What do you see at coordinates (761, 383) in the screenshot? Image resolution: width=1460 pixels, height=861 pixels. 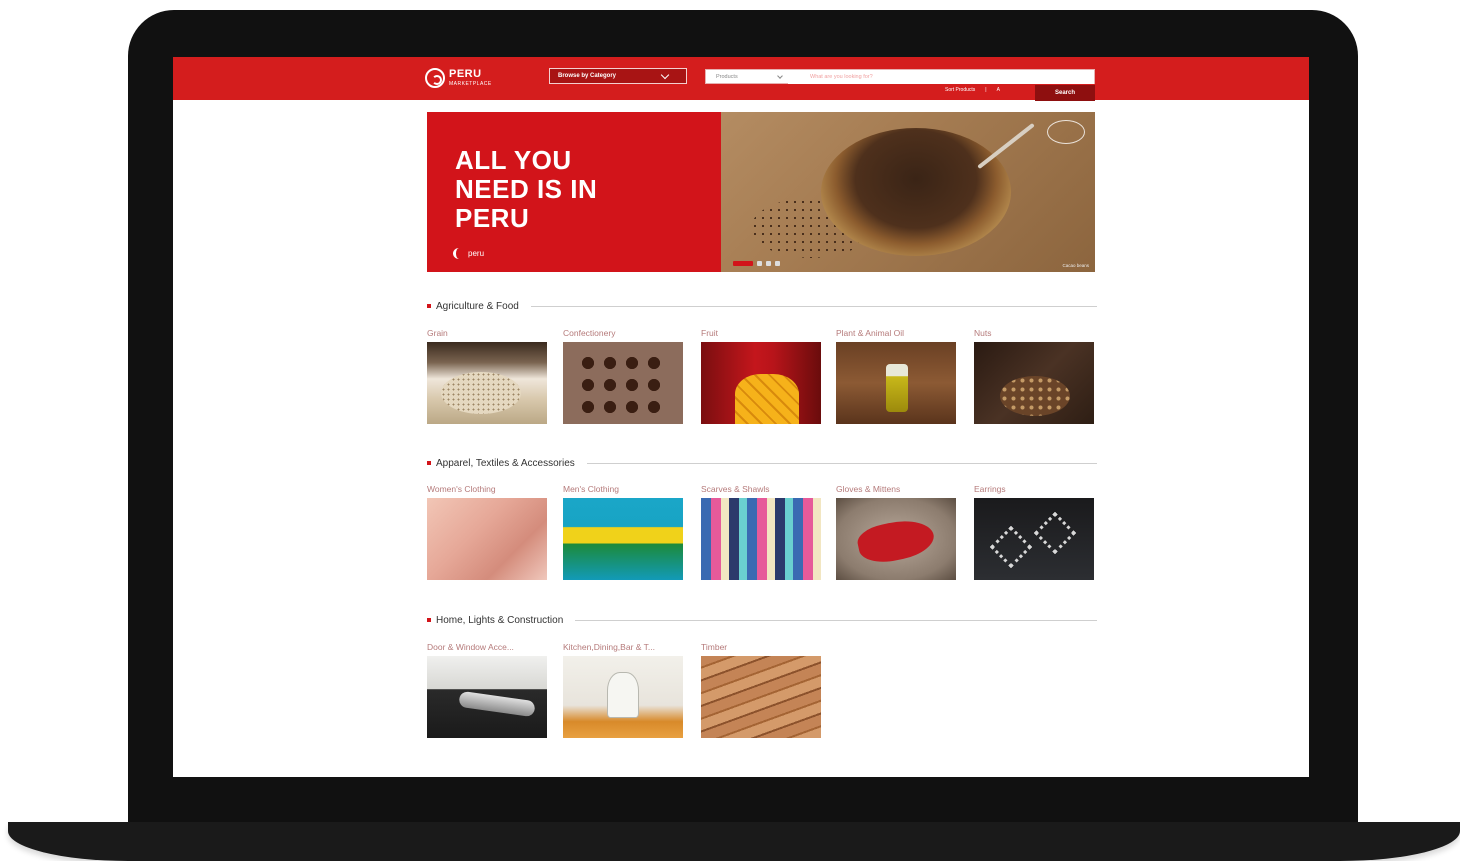 I see `mango-photo` at bounding box center [761, 383].